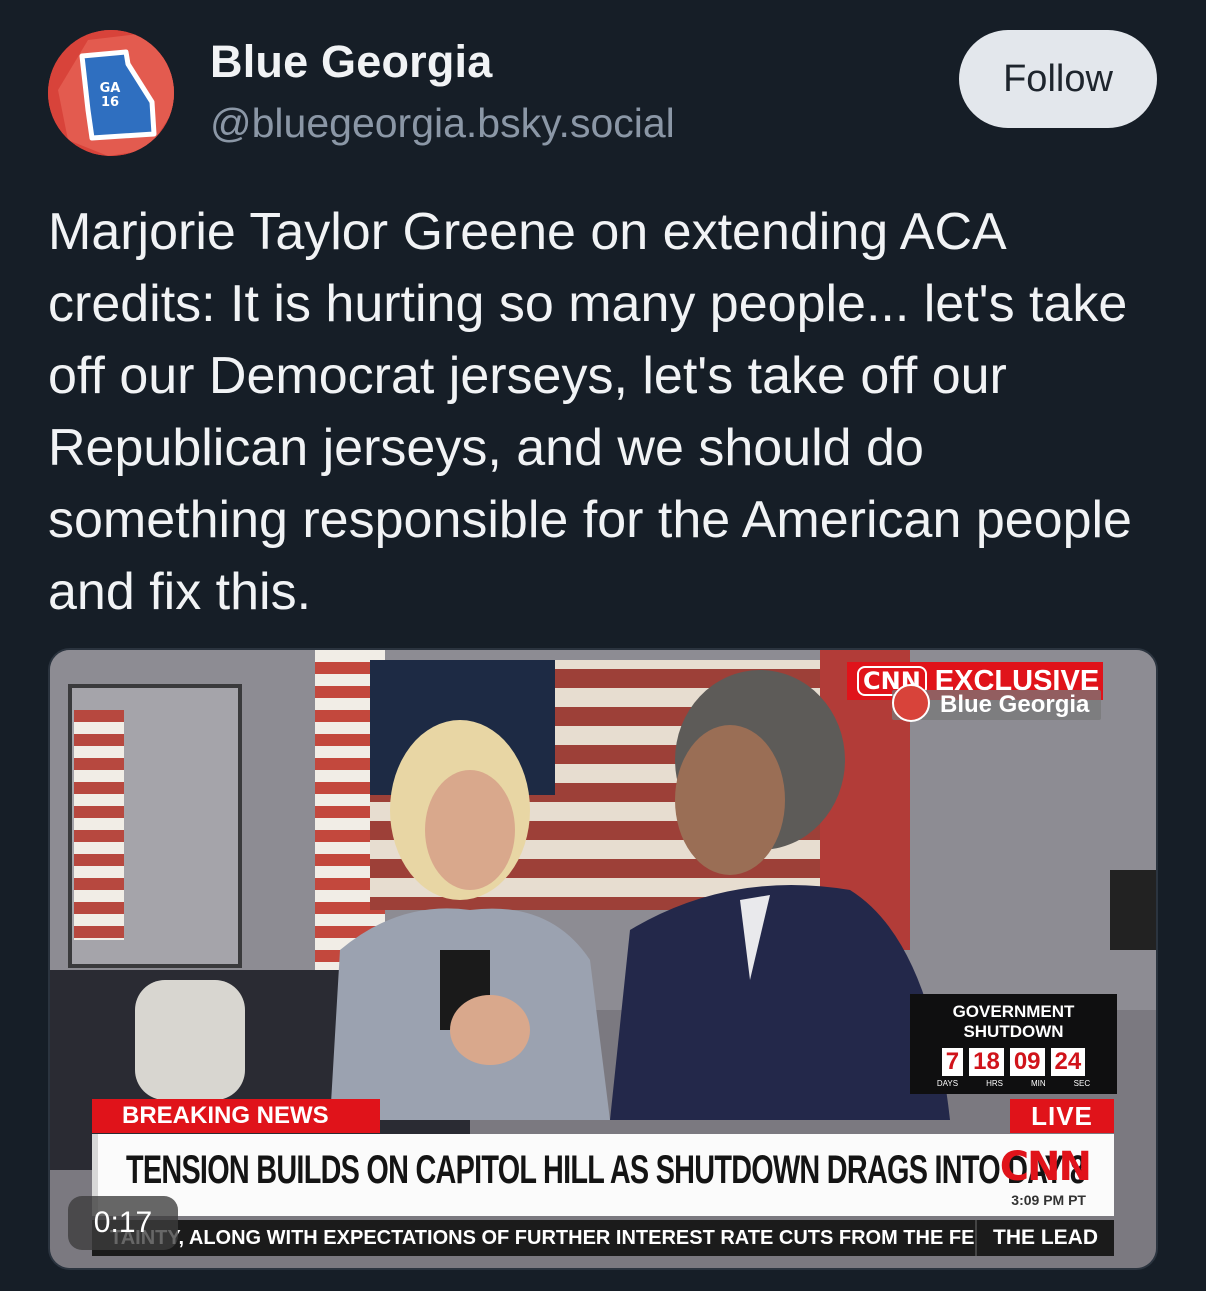 This screenshot has height=1291, width=1206. What do you see at coordinates (986, 1062) in the screenshot?
I see `clock-hours: 18` at bounding box center [986, 1062].